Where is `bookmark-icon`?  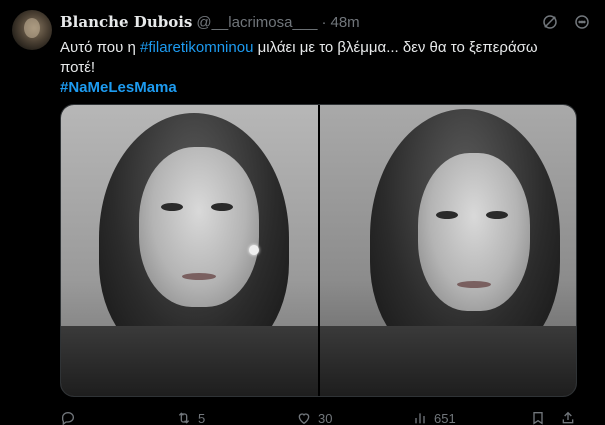
bookmark-icon is located at coordinates (538, 418).